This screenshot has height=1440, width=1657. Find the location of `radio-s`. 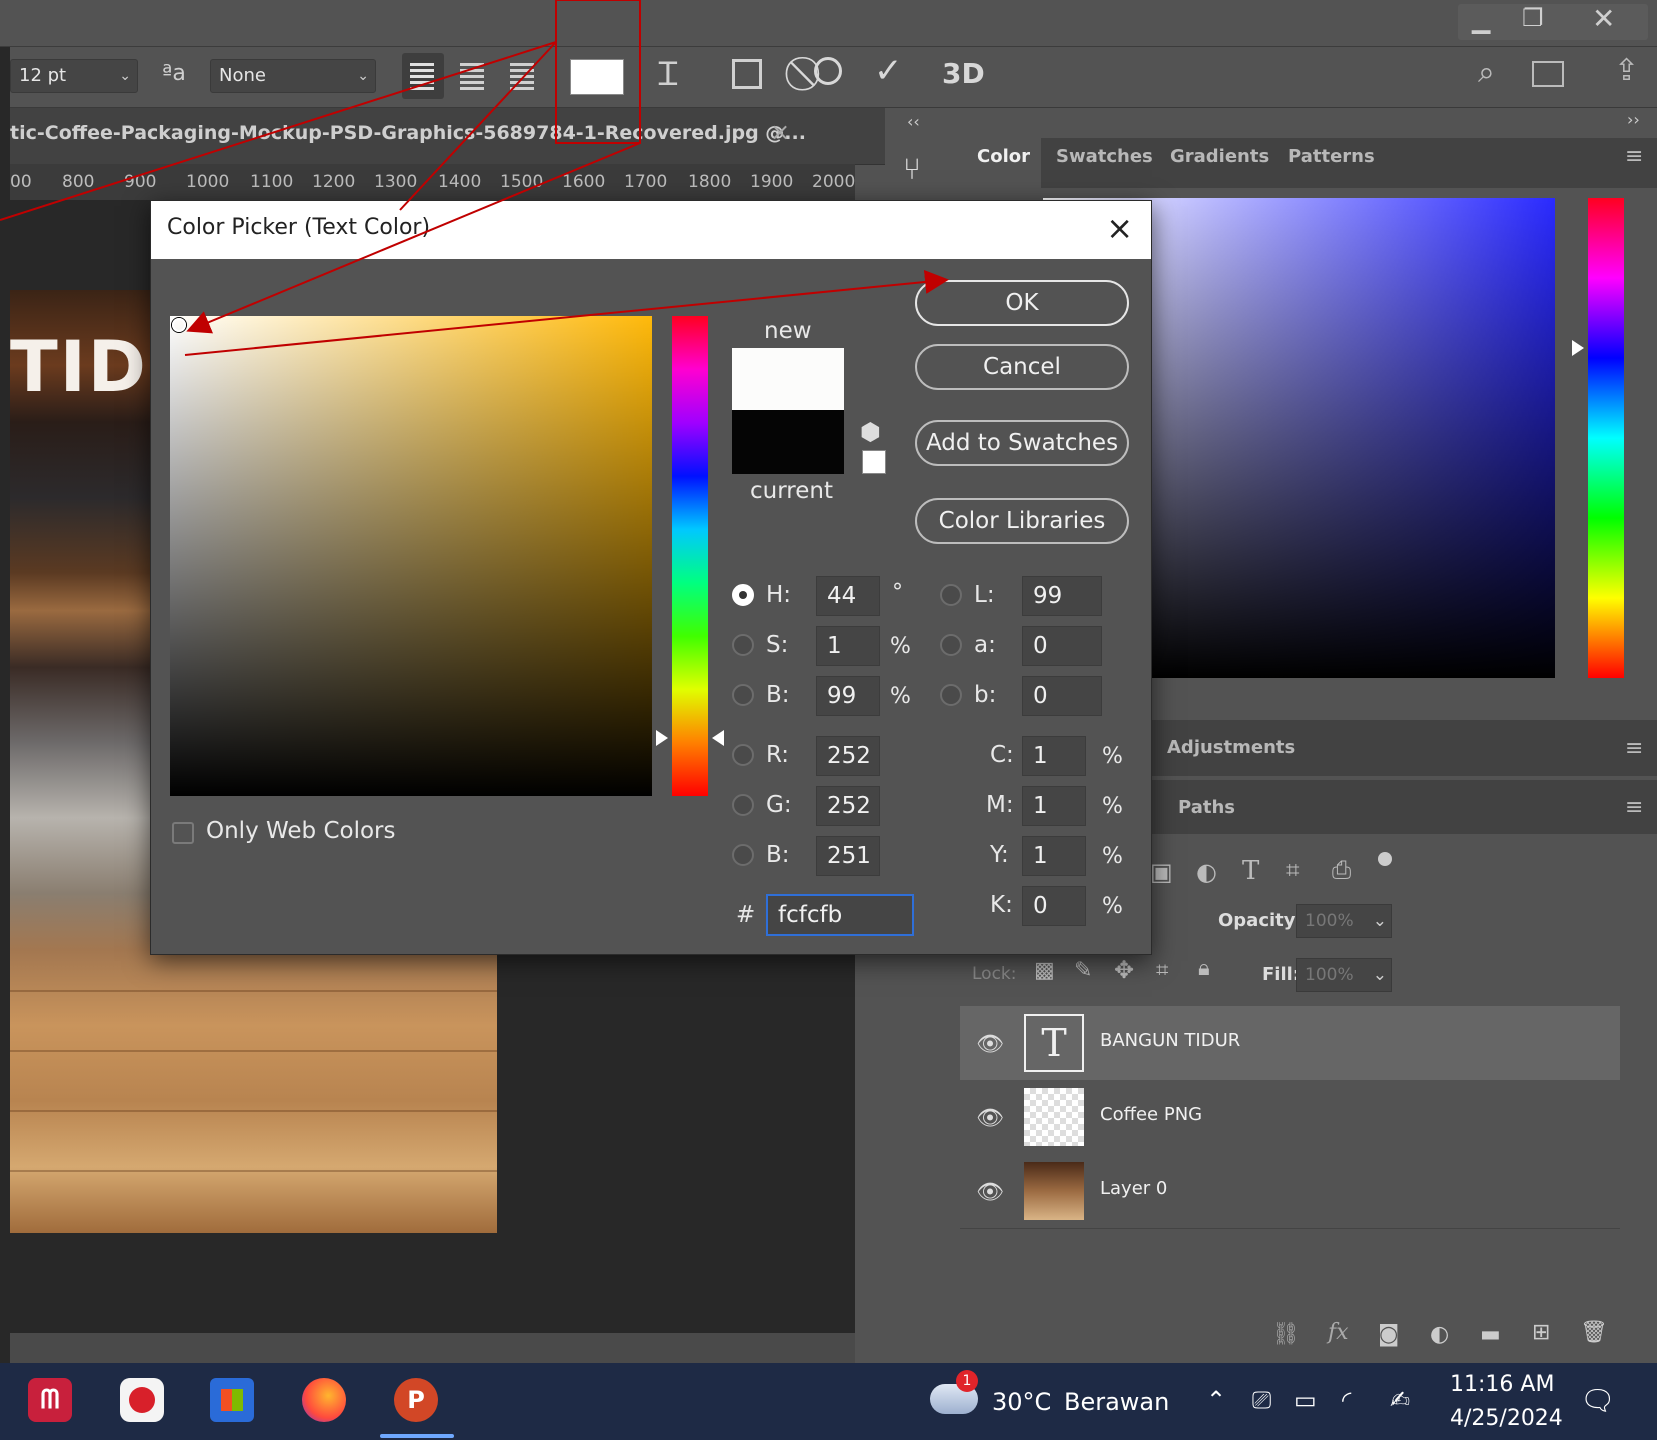

radio-s is located at coordinates (743, 645).